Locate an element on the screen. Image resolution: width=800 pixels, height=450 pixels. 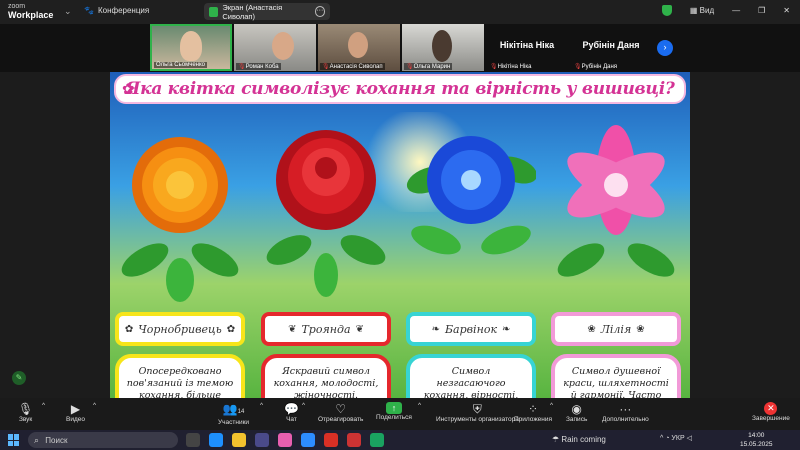
zoom-logo: zoom Workplace is located at coordinates (30, 11).